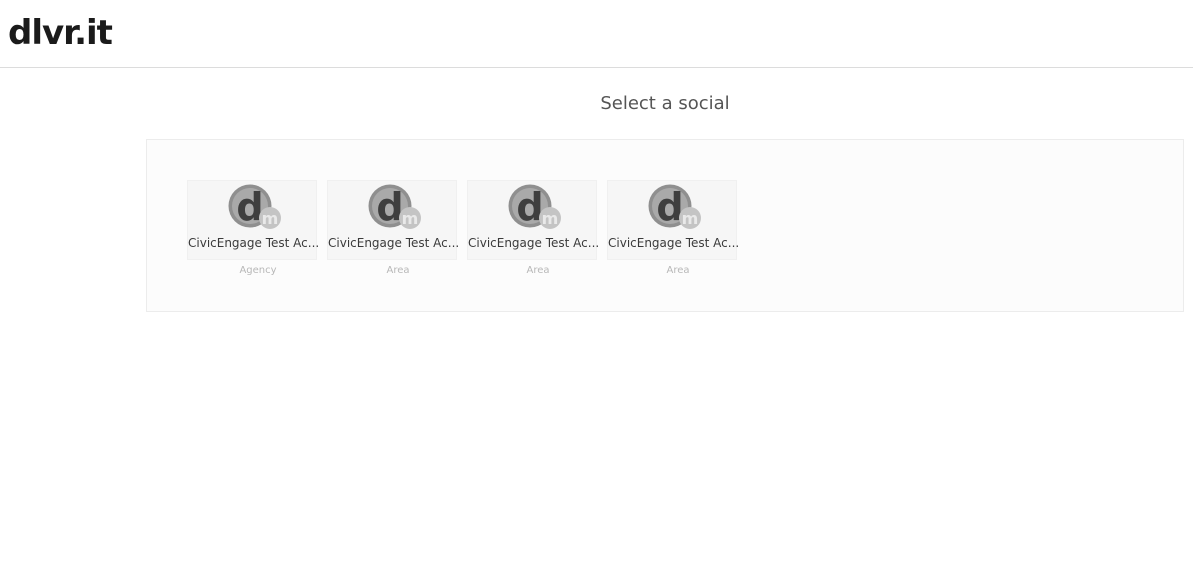 The height and width of the screenshot is (580, 1193). I want to click on dlvrit-logo: dlvr.it, so click(60, 33).